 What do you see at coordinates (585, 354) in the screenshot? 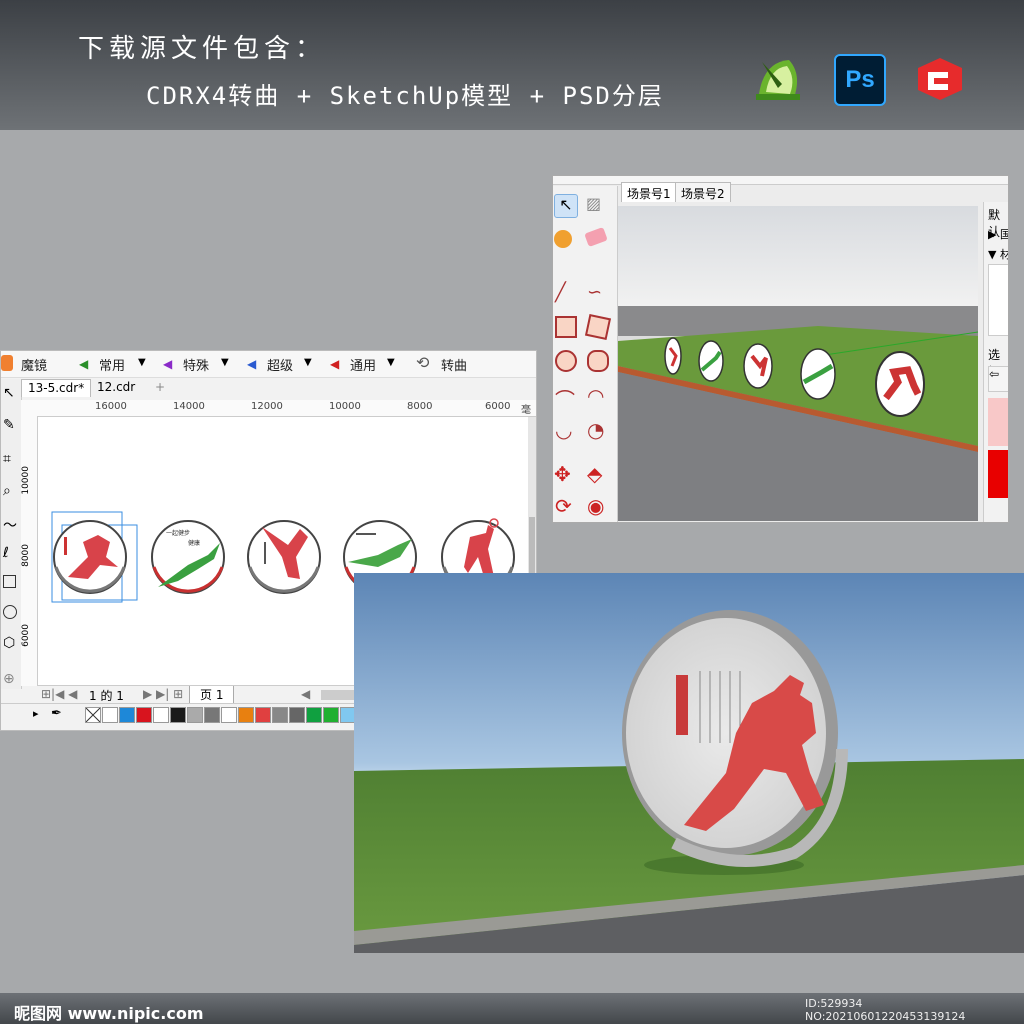
I see `sketchup-toolbar: ↖ ▨ ╱ ∽ ⌒ ◠ ◡ ◔ ✥ ⬘ ⟳ ◉` at bounding box center [585, 354].